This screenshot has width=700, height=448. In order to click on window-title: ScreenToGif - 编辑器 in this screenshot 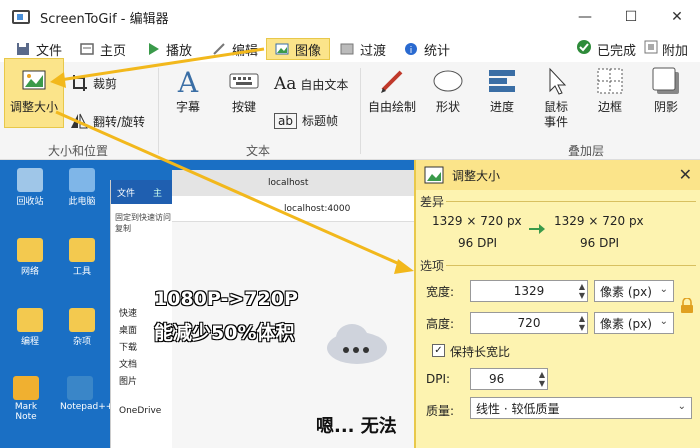, I will do `click(104, 19)`.